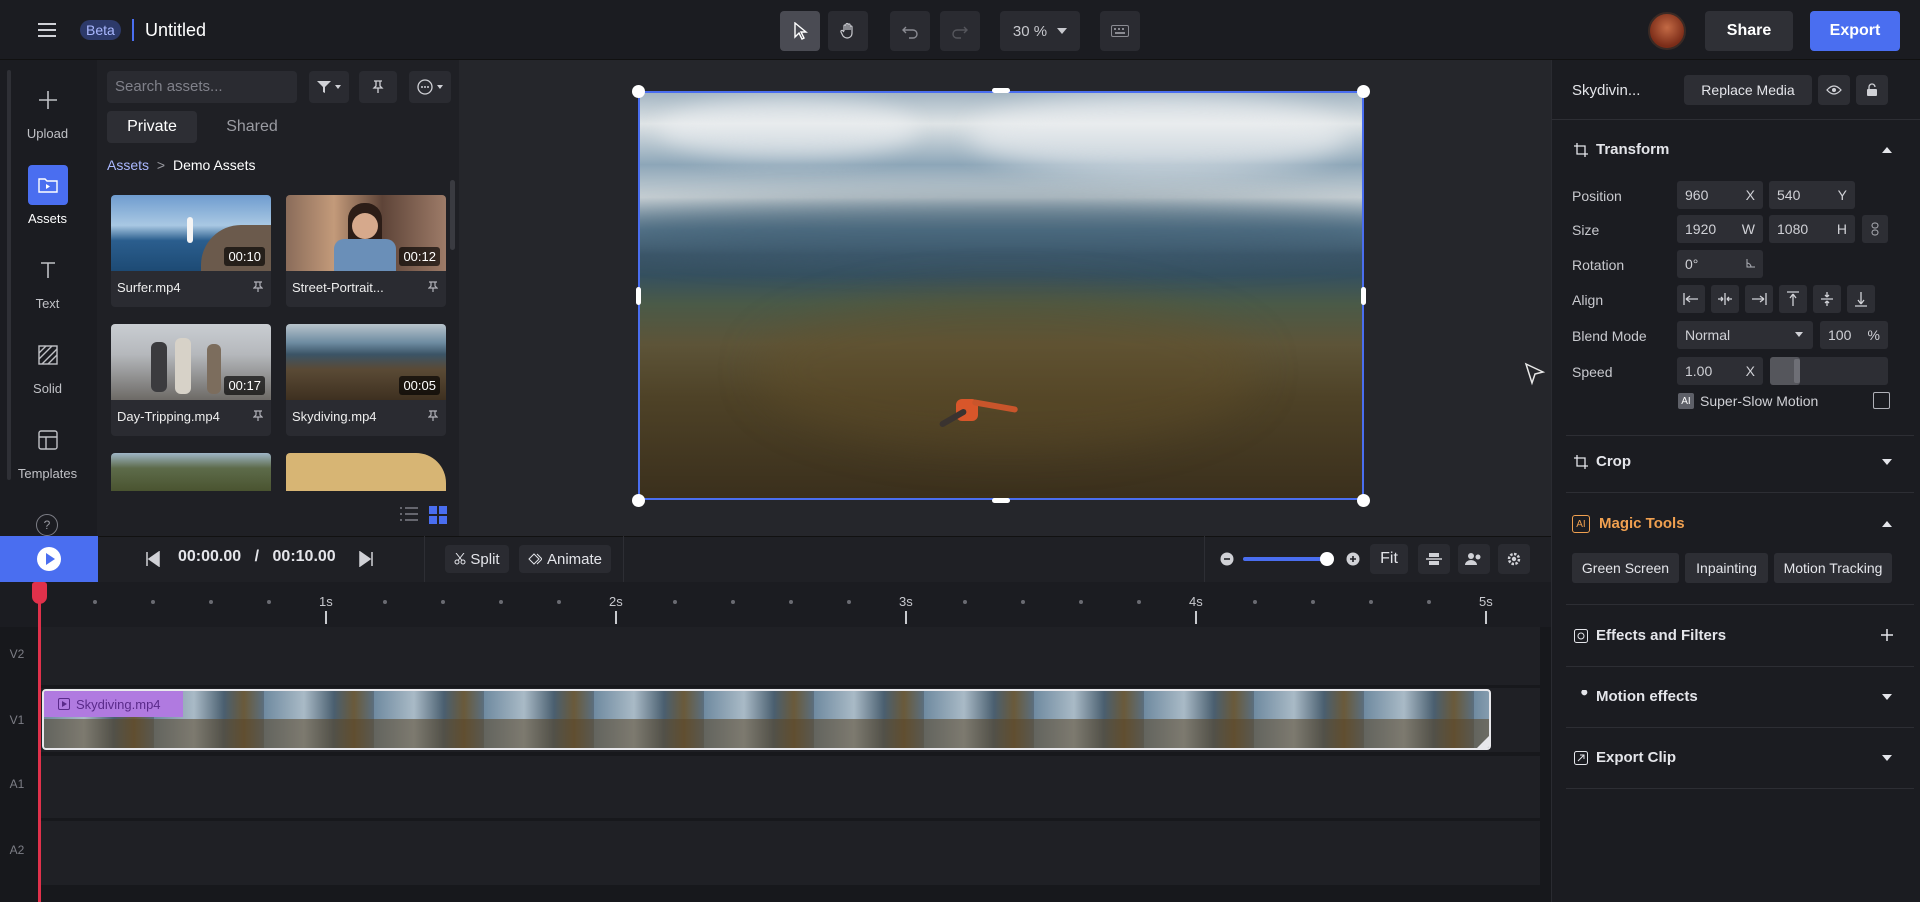  Describe the element at coordinates (1227, 559) in the screenshot. I see `zoom-out-icon` at that location.